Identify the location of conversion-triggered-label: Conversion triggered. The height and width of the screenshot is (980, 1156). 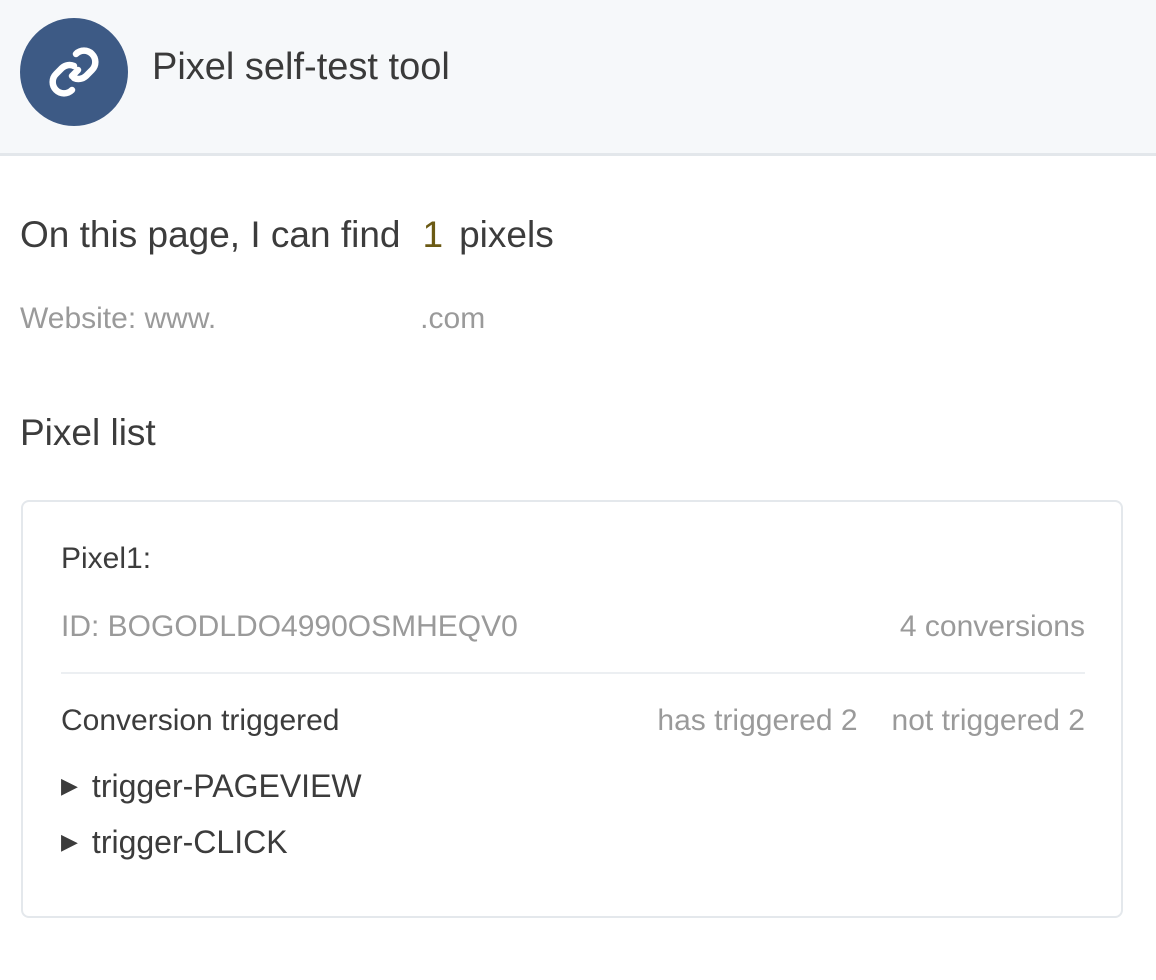
(200, 720).